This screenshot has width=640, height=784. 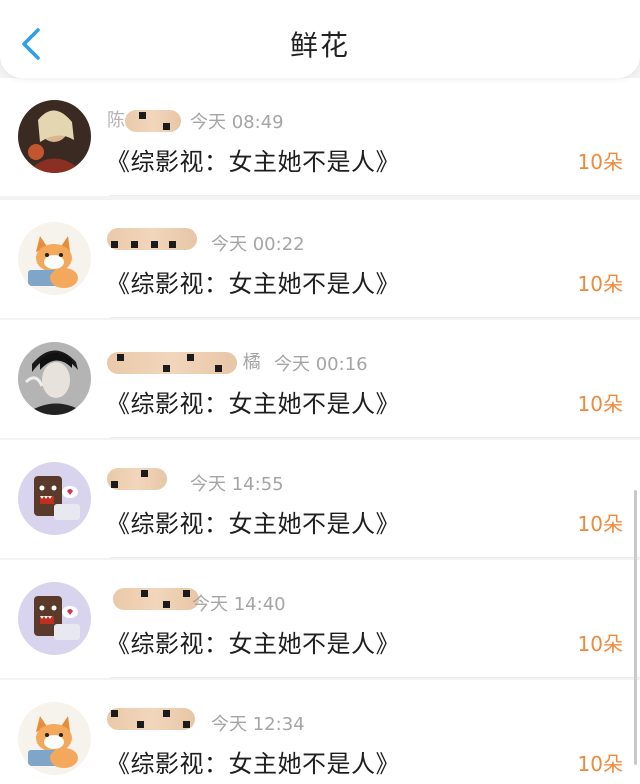 What do you see at coordinates (144, 119) in the screenshot?
I see `user-name-masked: 陈` at bounding box center [144, 119].